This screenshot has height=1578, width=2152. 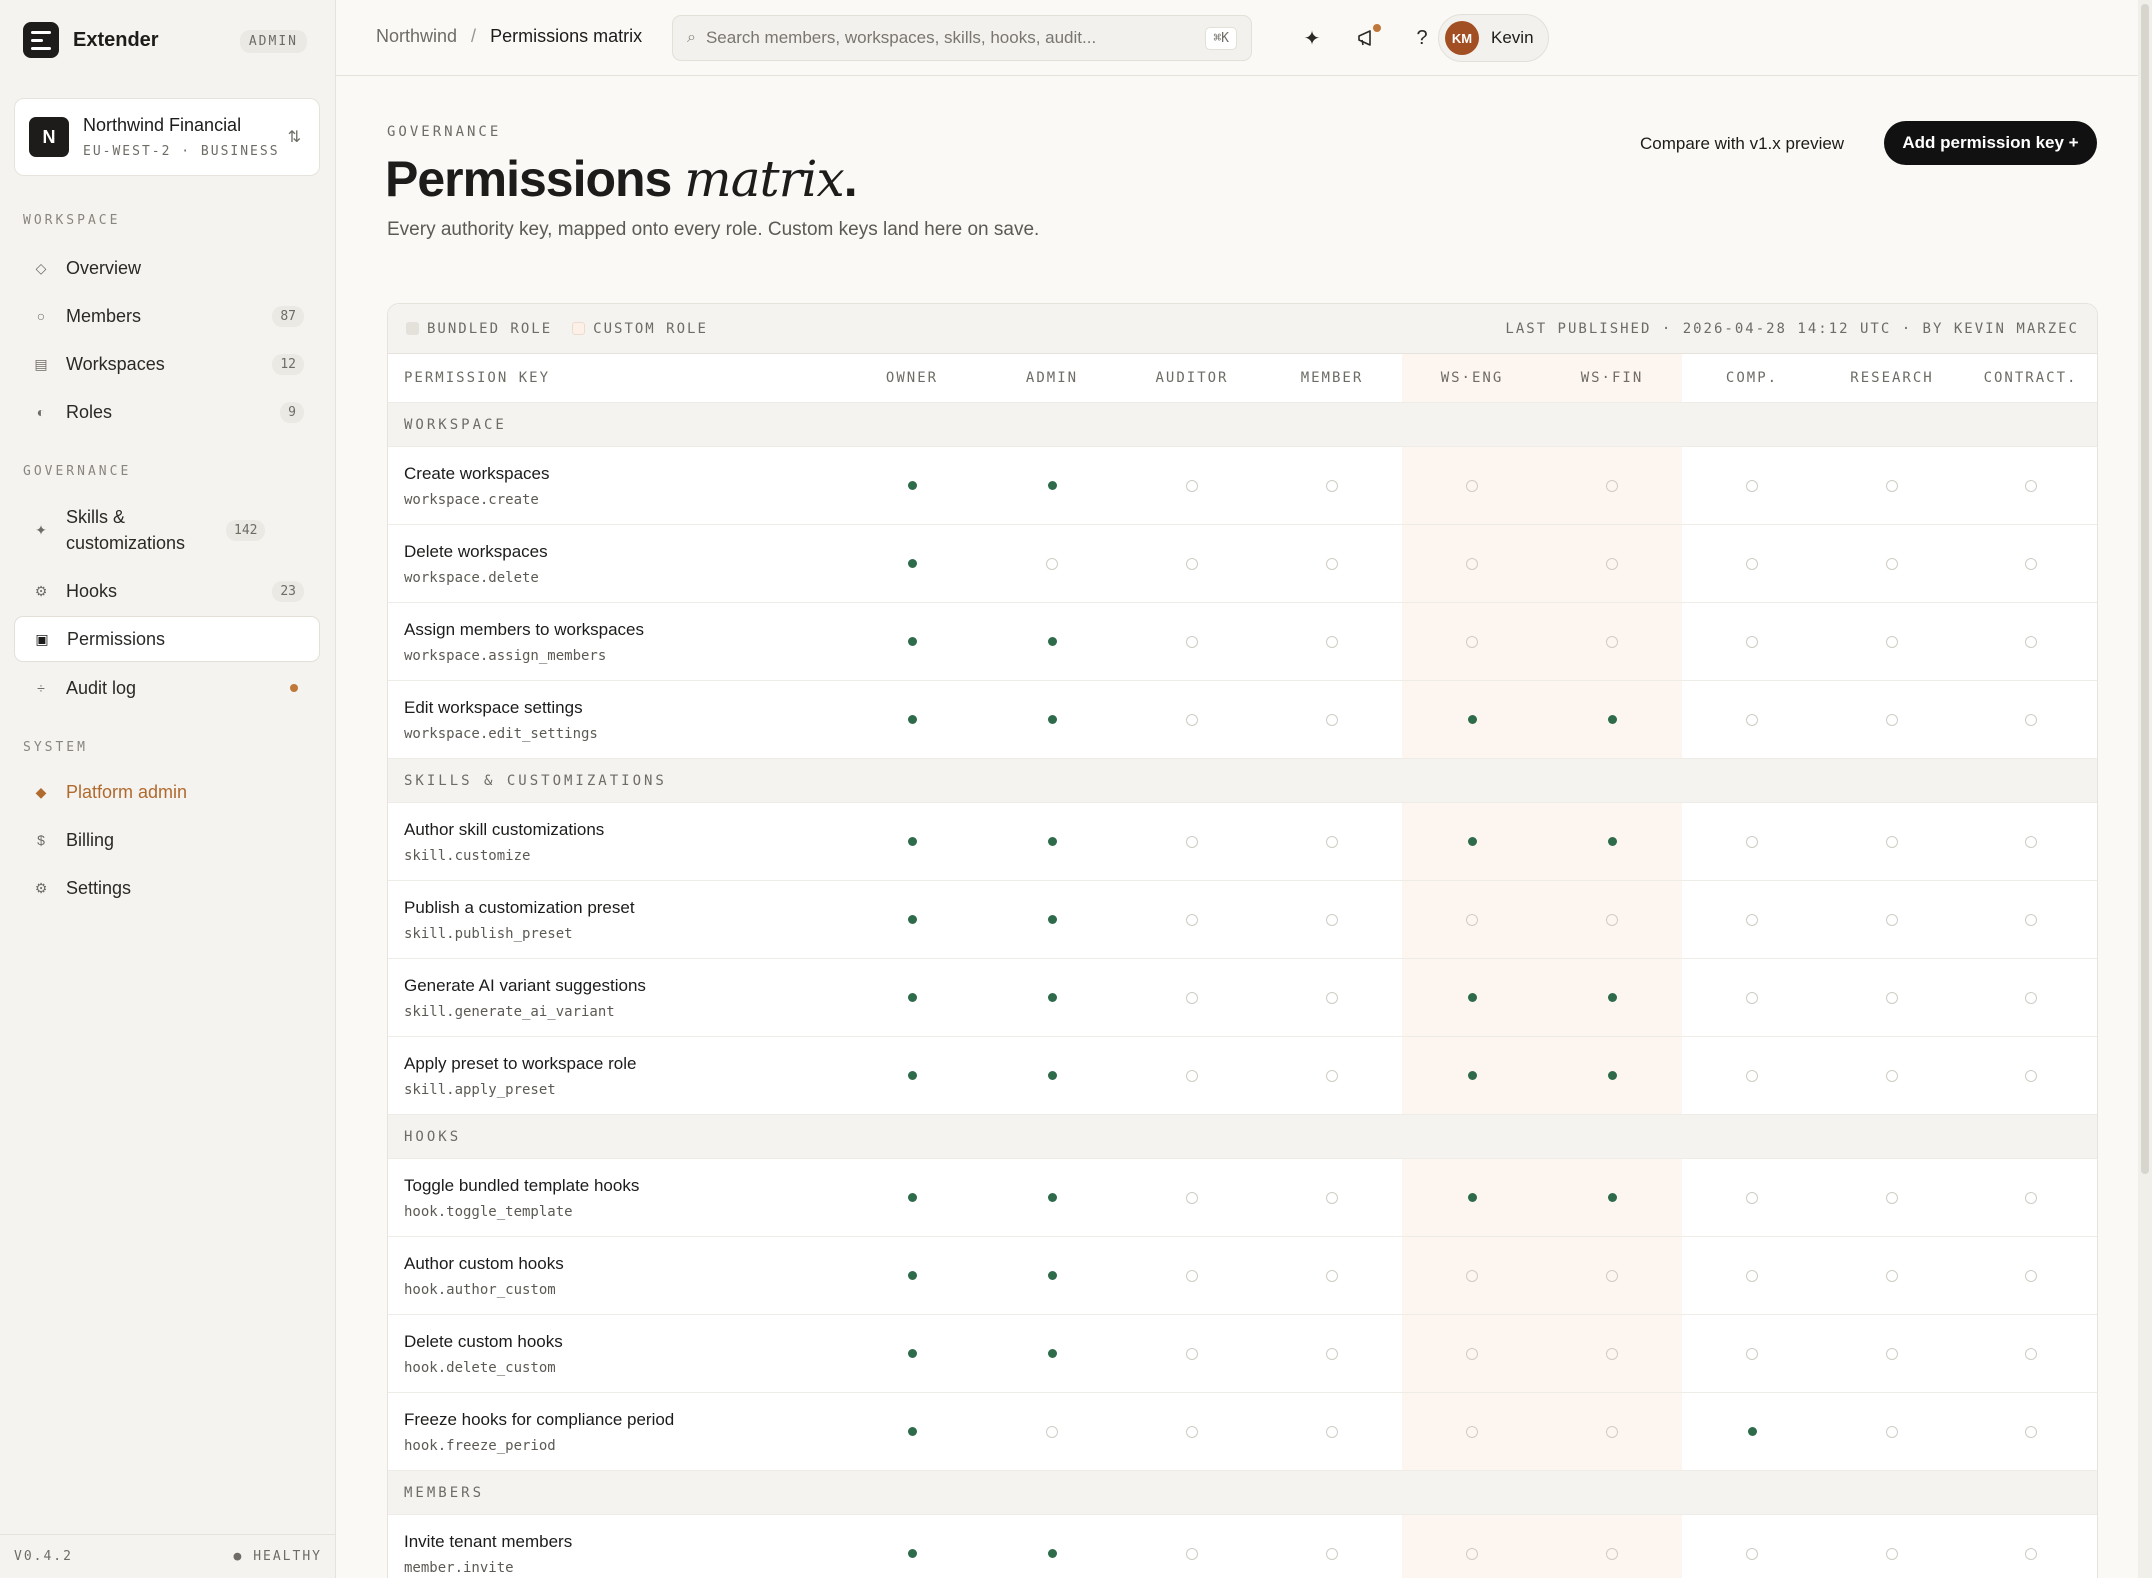 I want to click on column-header-role: RESEARCH, so click(x=1892, y=378).